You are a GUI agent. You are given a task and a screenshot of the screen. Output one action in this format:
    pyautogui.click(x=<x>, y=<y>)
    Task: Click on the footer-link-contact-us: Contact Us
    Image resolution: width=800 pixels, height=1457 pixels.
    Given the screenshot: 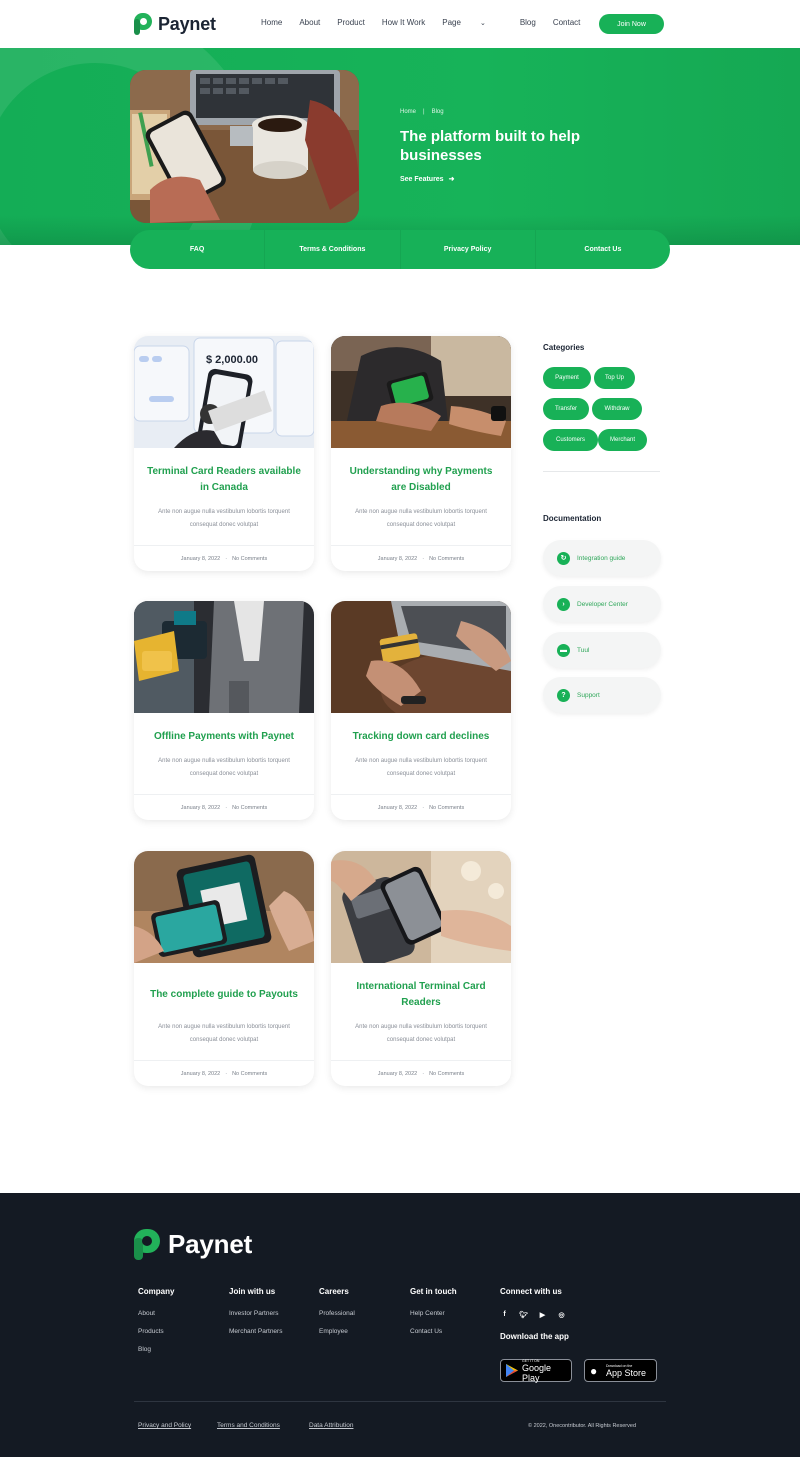 What is the action you would take?
    pyautogui.click(x=433, y=1331)
    